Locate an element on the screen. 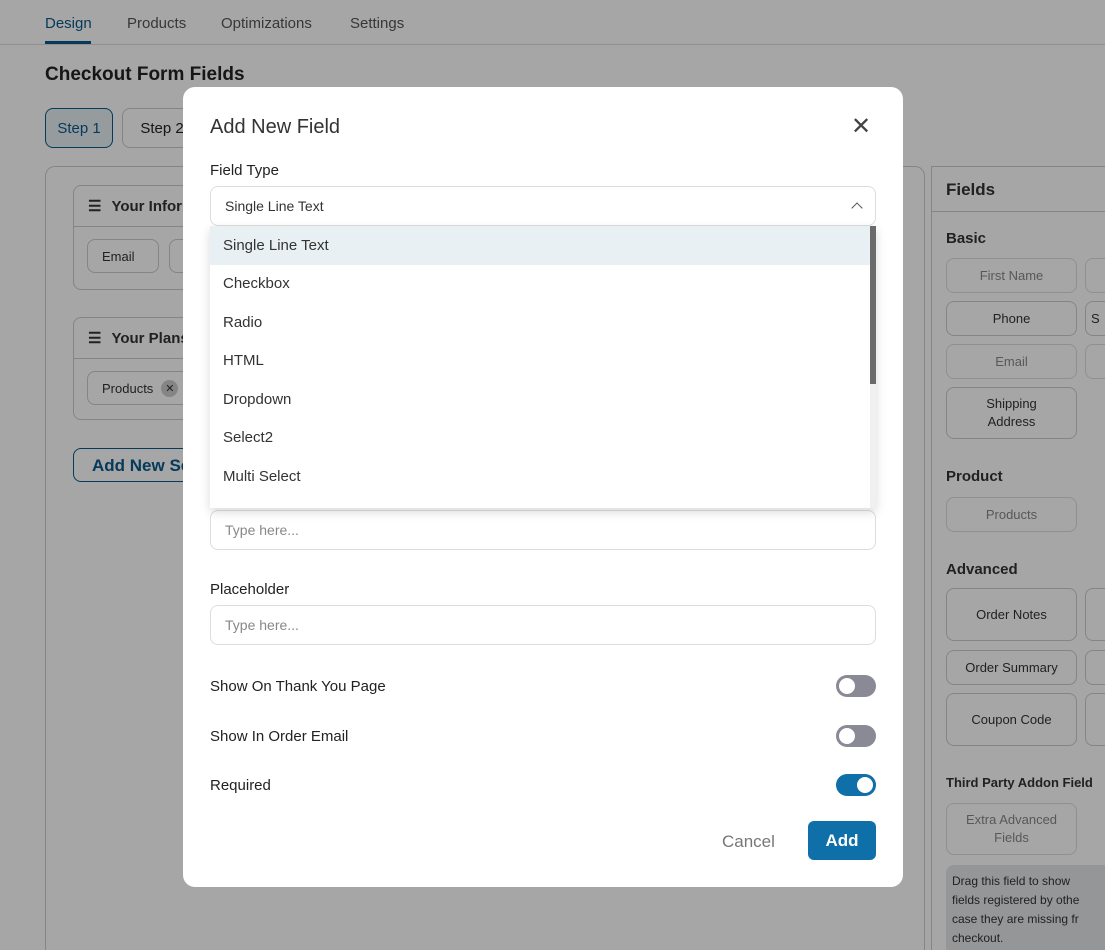  field-type-select: Single Line Text is located at coordinates (543, 206).